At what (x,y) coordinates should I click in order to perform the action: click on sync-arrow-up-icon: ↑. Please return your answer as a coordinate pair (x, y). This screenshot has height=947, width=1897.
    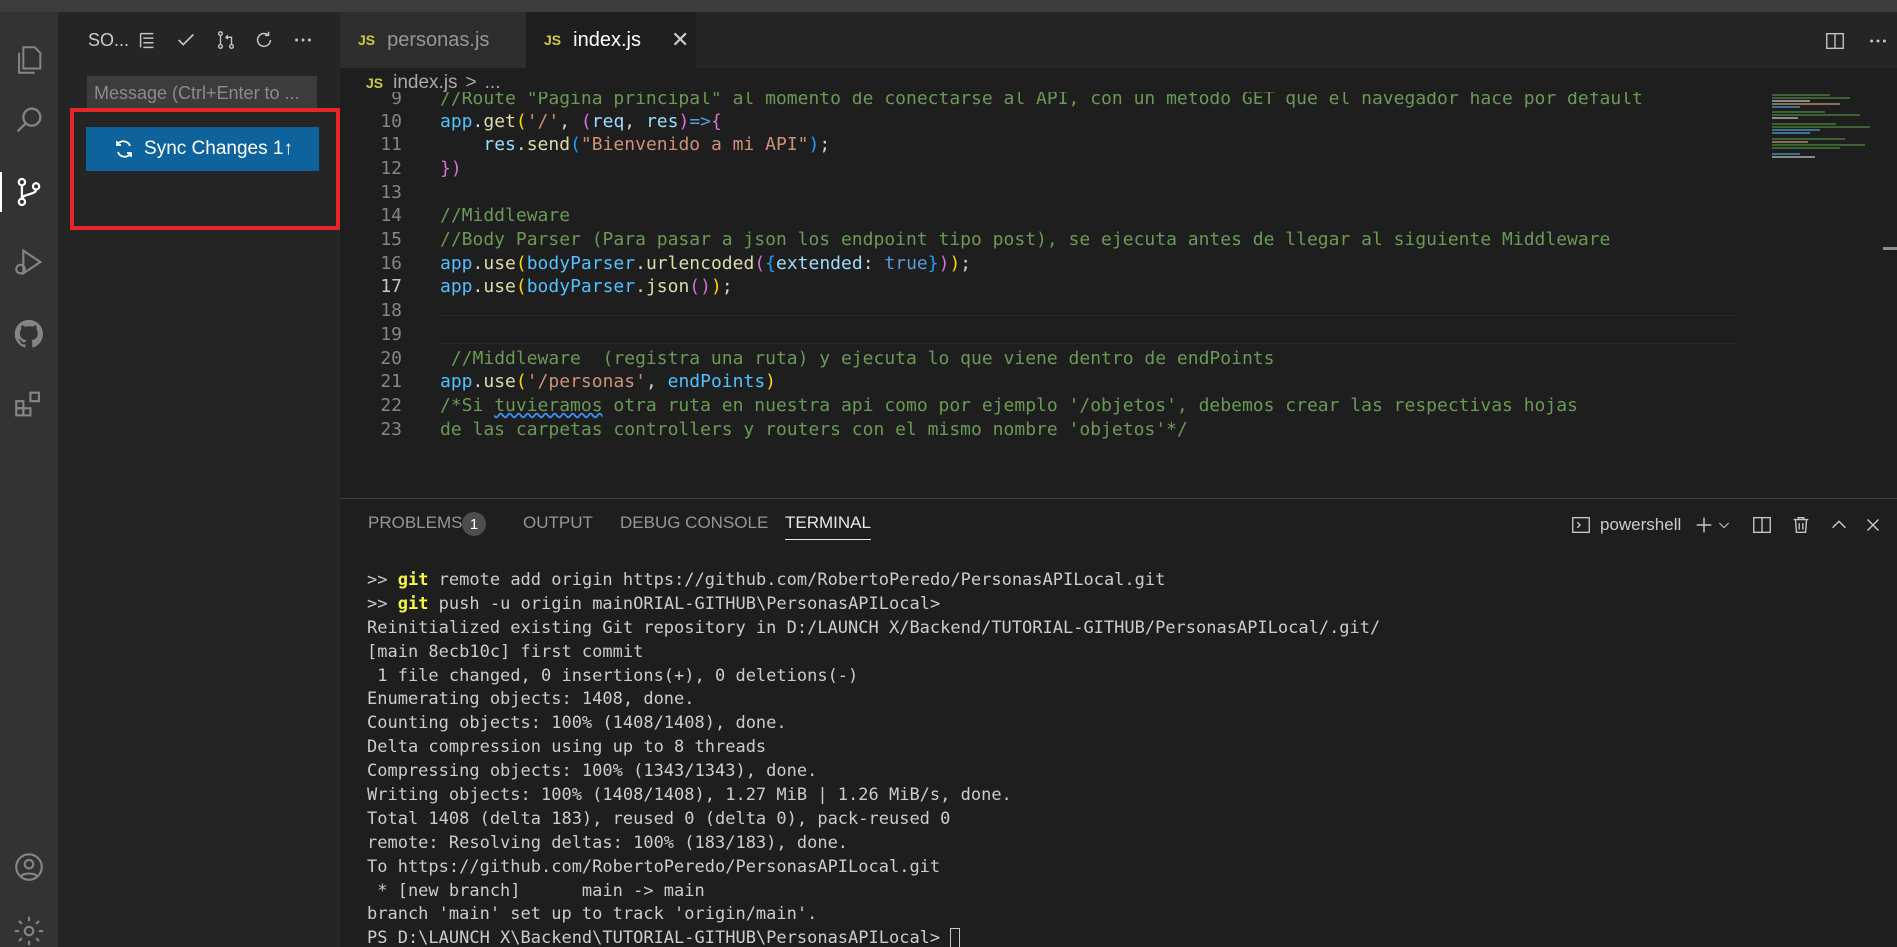
    Looking at the image, I should click on (288, 148).